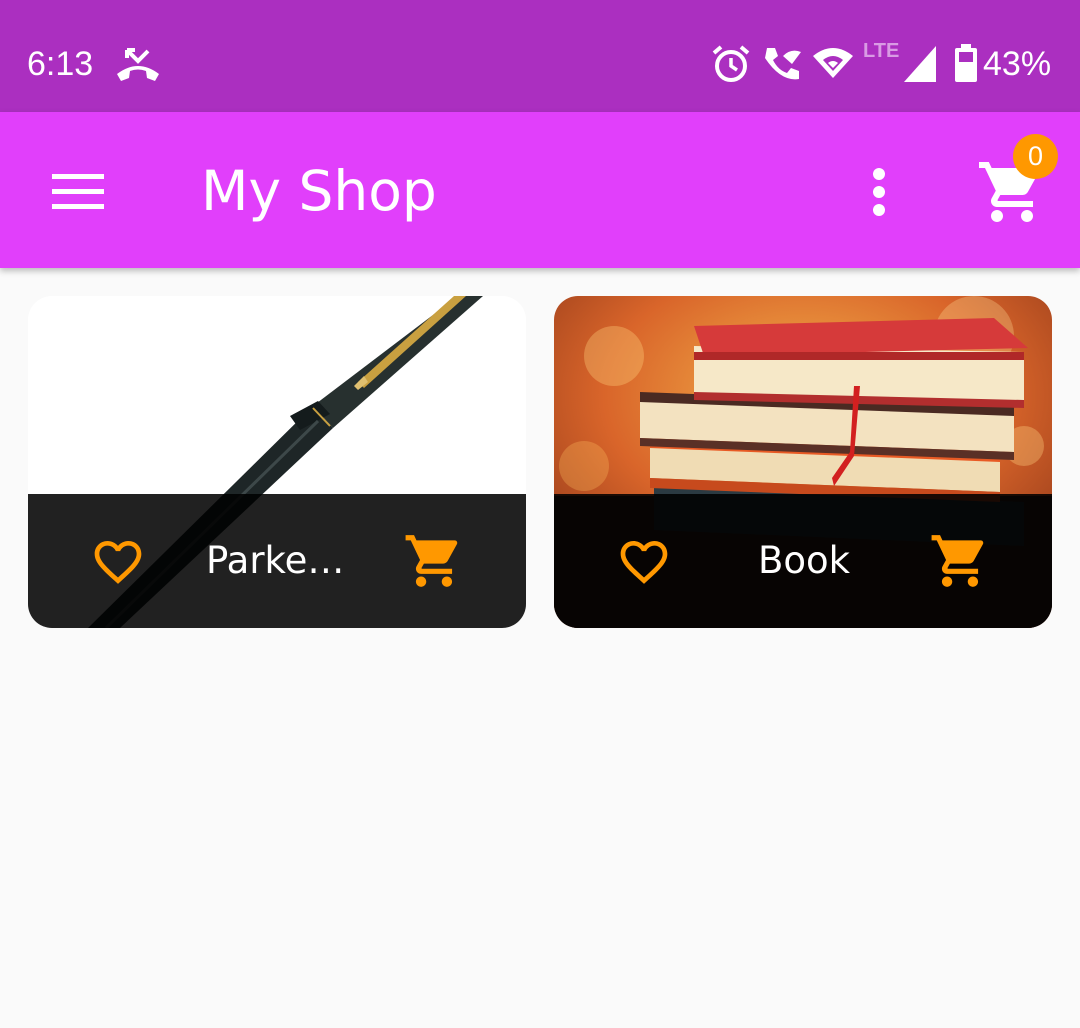 The width and height of the screenshot is (1080, 1028). I want to click on wifi-icon, so click(833, 63).